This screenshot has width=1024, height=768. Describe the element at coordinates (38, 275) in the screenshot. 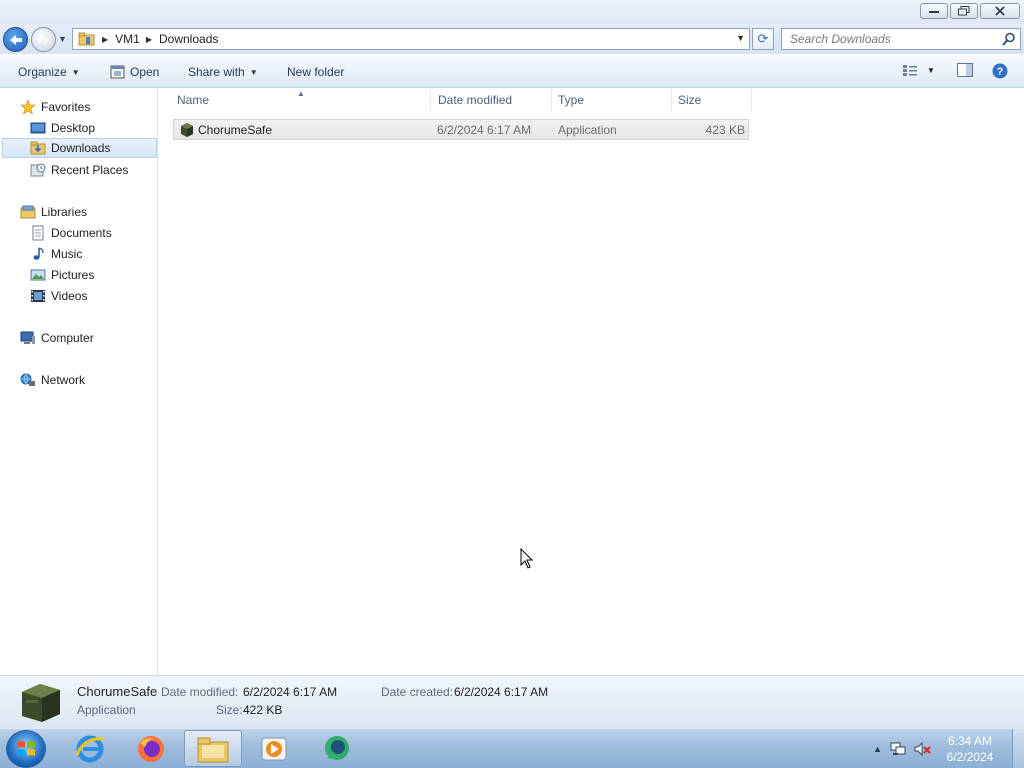

I see `pictures-icon` at that location.